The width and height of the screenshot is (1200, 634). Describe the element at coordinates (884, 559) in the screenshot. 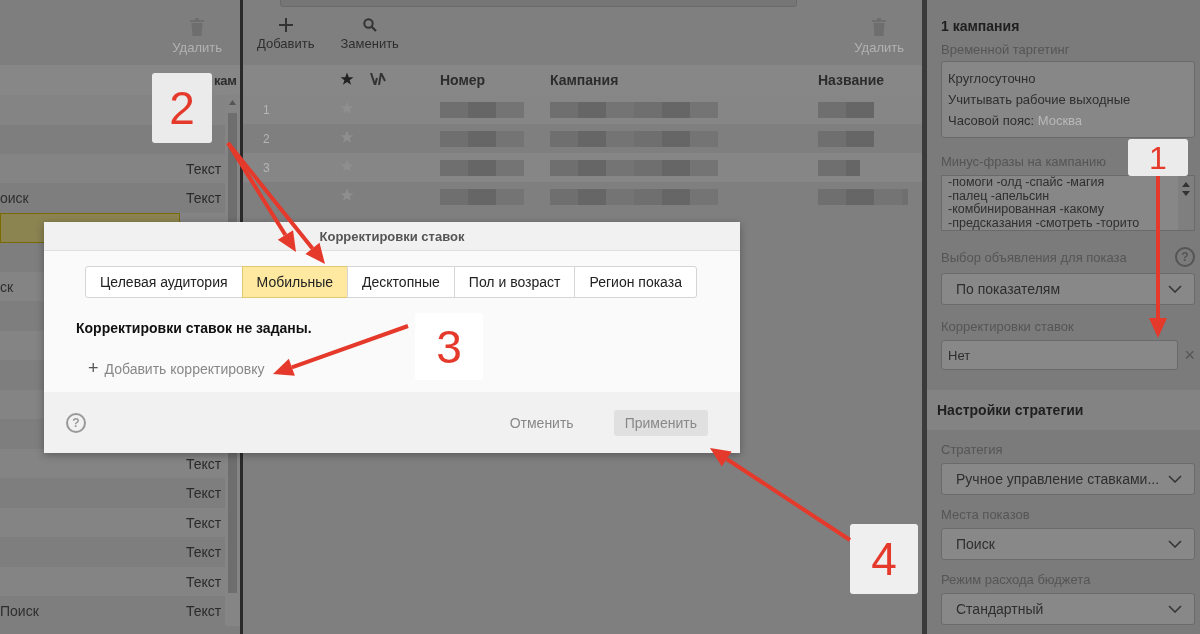

I see `annotation-number: 4` at that location.